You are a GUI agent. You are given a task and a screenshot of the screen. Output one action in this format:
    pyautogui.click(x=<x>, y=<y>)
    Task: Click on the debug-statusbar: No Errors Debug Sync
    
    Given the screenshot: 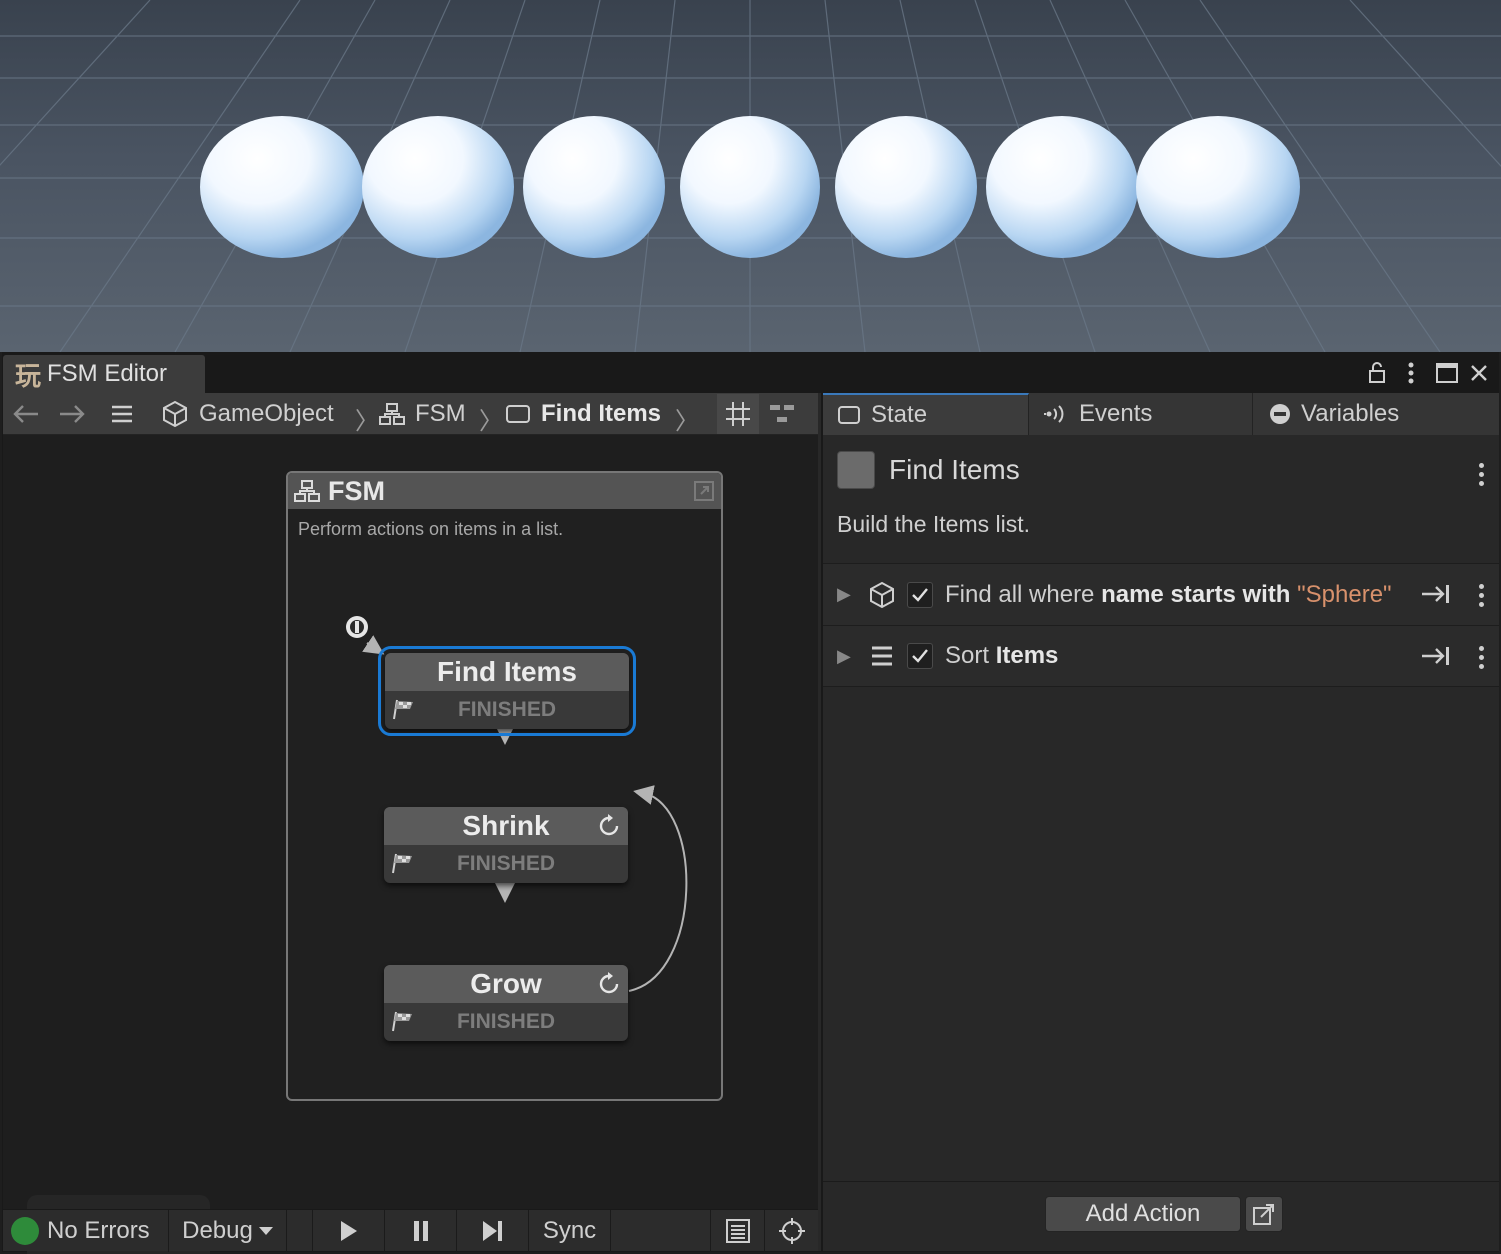 What is the action you would take?
    pyautogui.click(x=410, y=1230)
    